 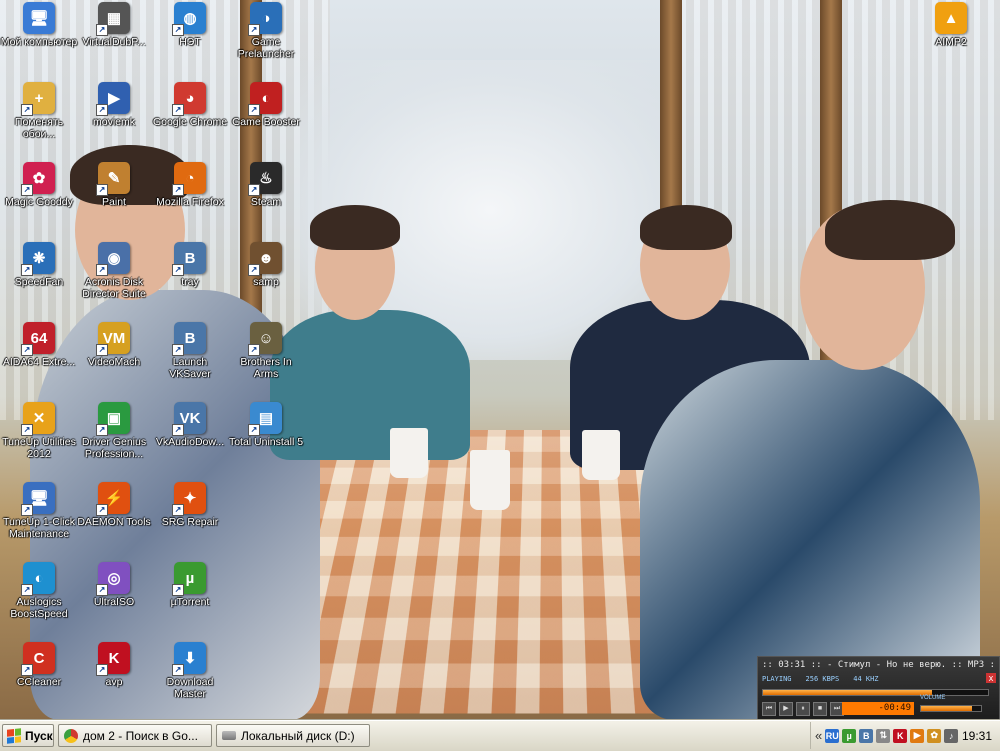 What do you see at coordinates (991, 678) in the screenshot?
I see `aimp-close-button: x` at bounding box center [991, 678].